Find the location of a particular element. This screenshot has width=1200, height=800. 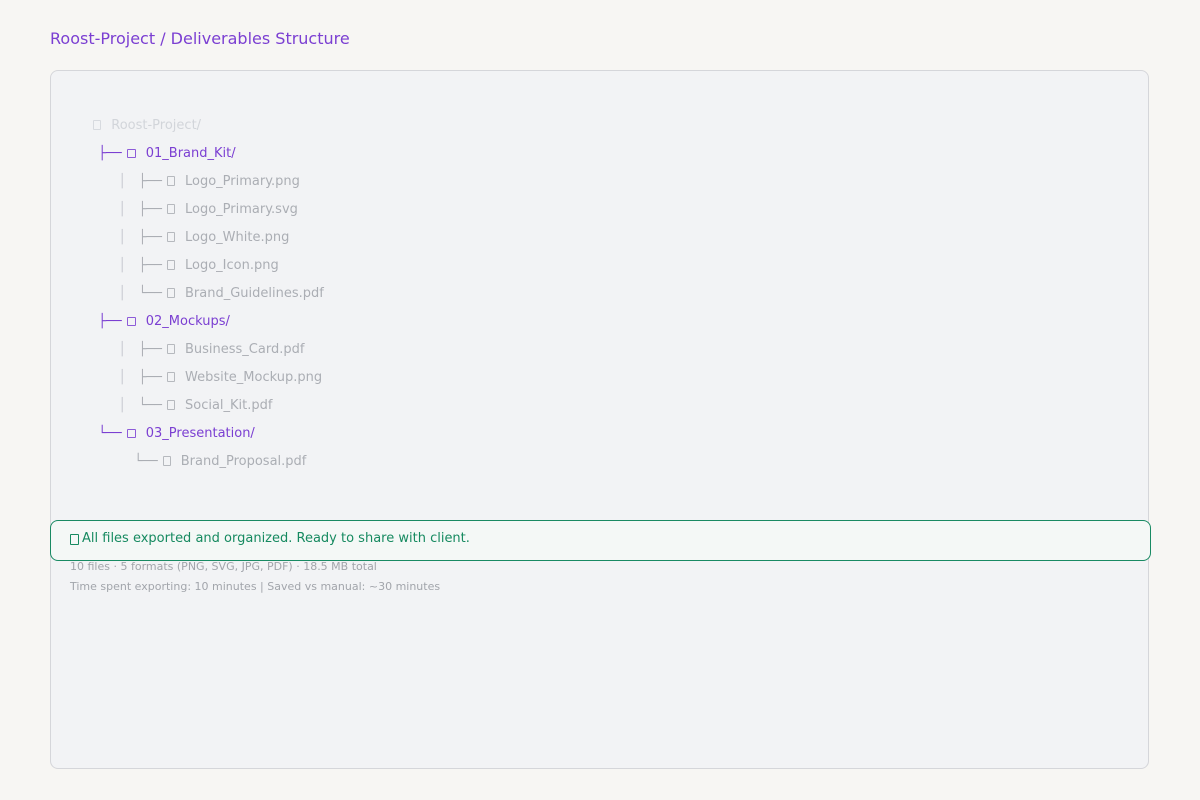

file-row: │ ├── Business_Card.pdf is located at coordinates (207, 340).